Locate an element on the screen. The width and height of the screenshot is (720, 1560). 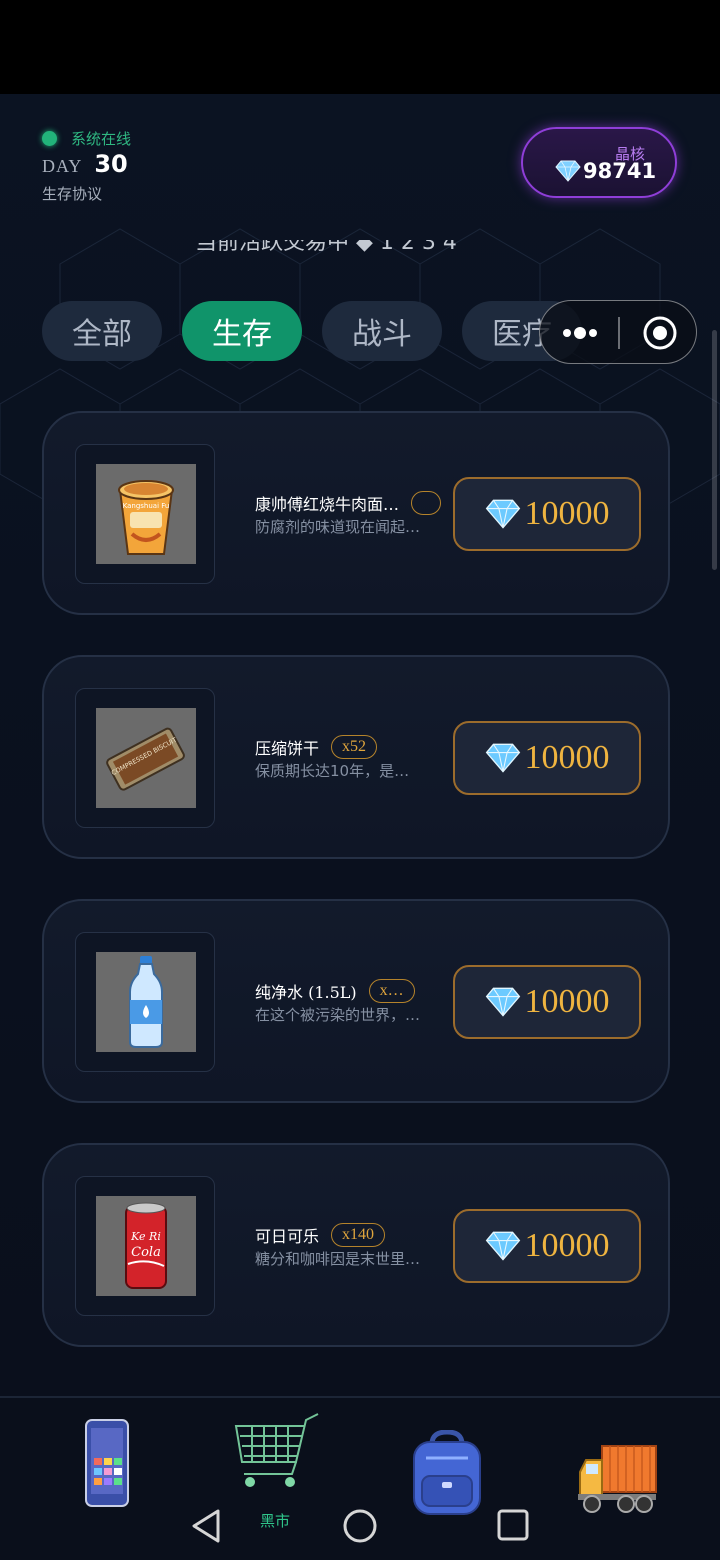
nav-label-black-market: 黑市 is located at coordinates (275, 1521).